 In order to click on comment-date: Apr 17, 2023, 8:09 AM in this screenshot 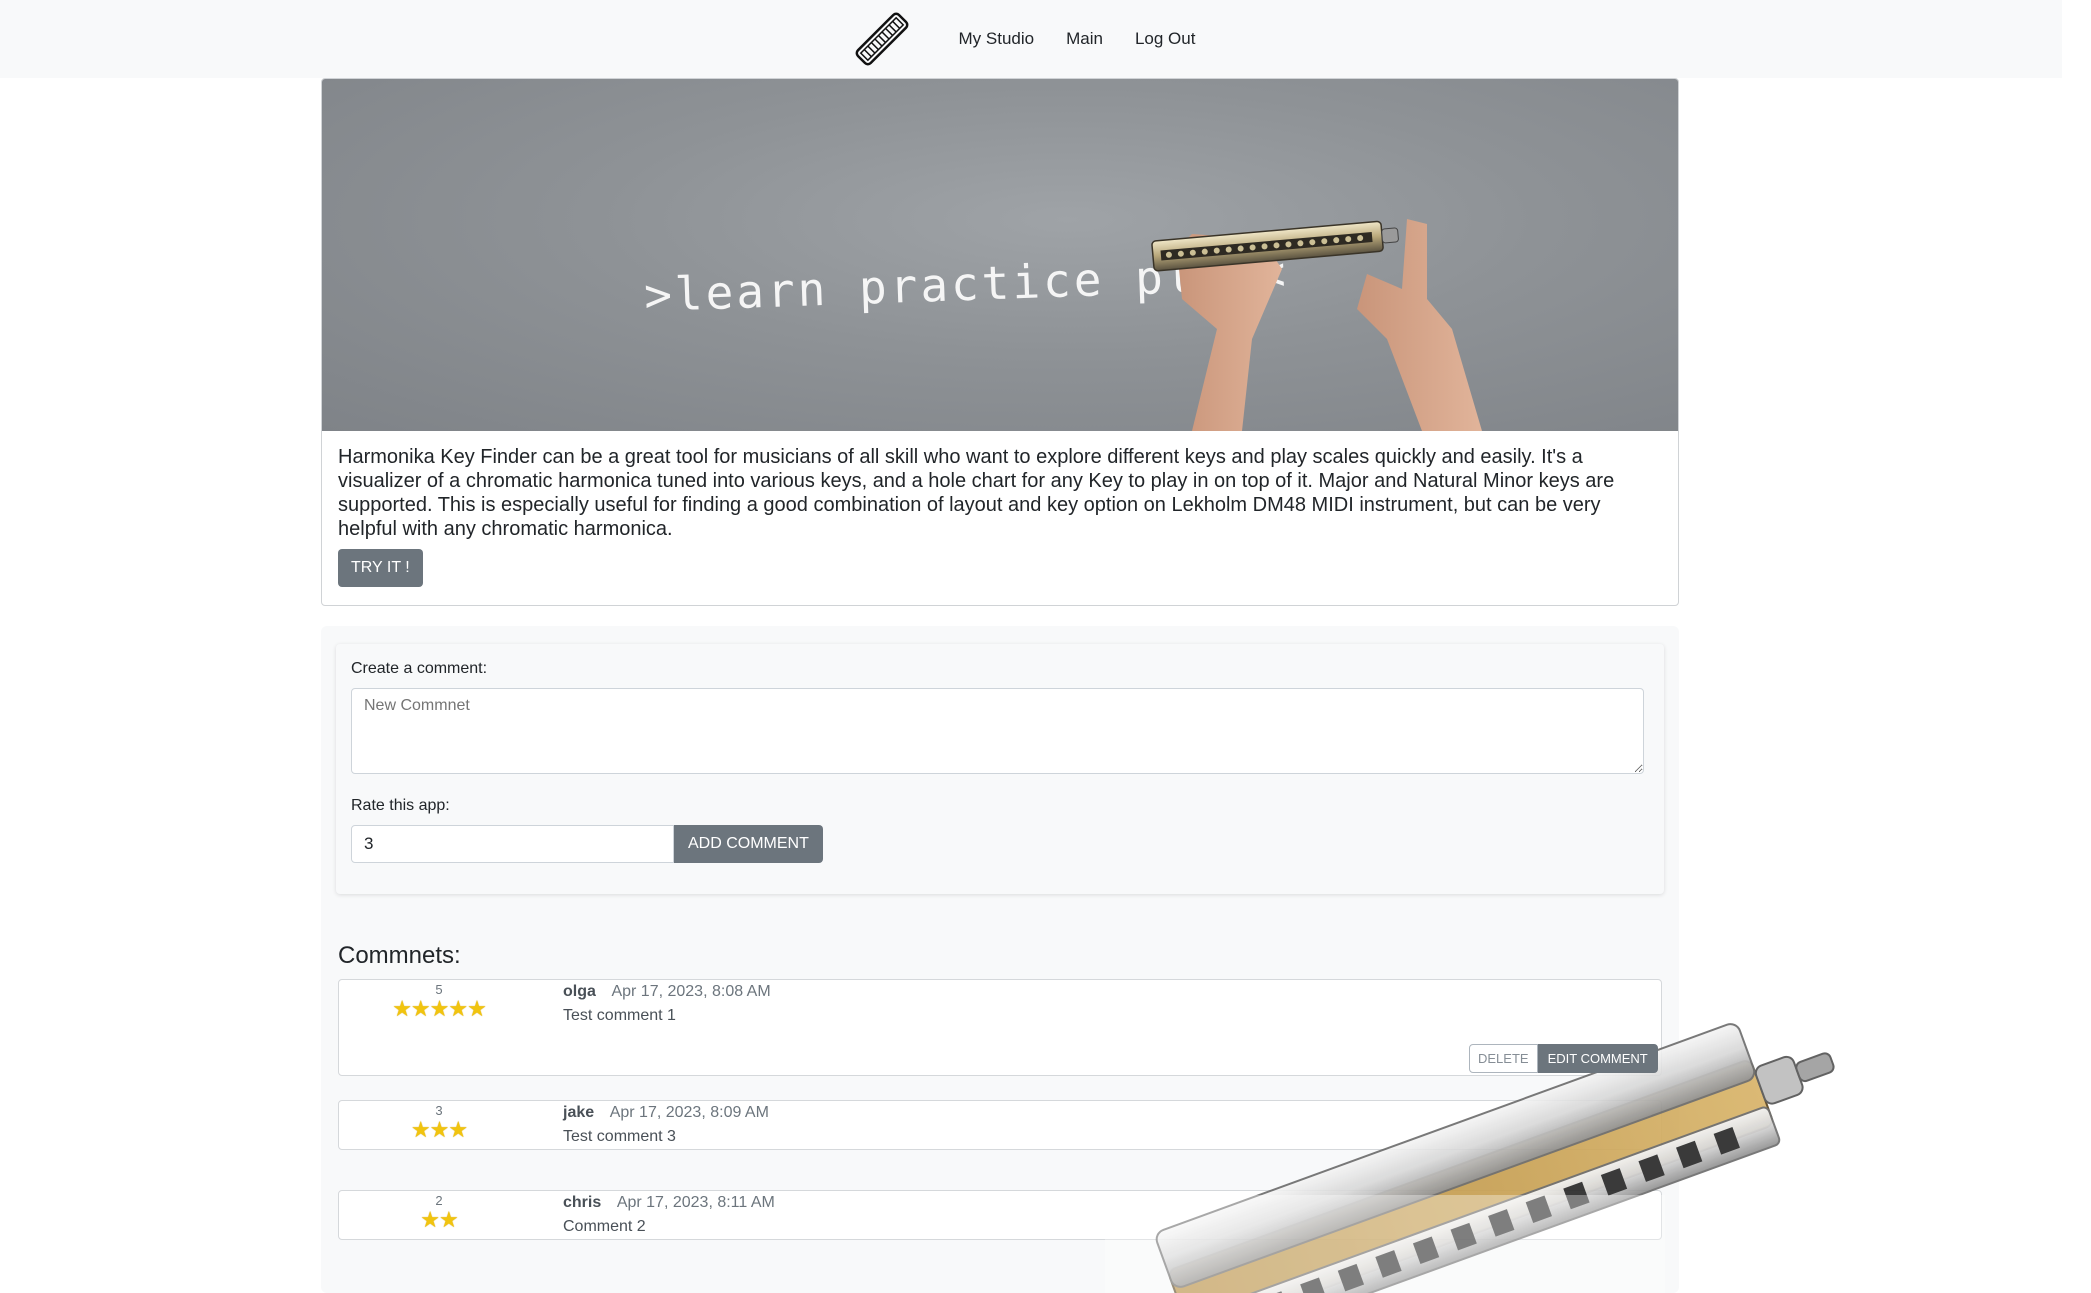, I will do `click(689, 1112)`.